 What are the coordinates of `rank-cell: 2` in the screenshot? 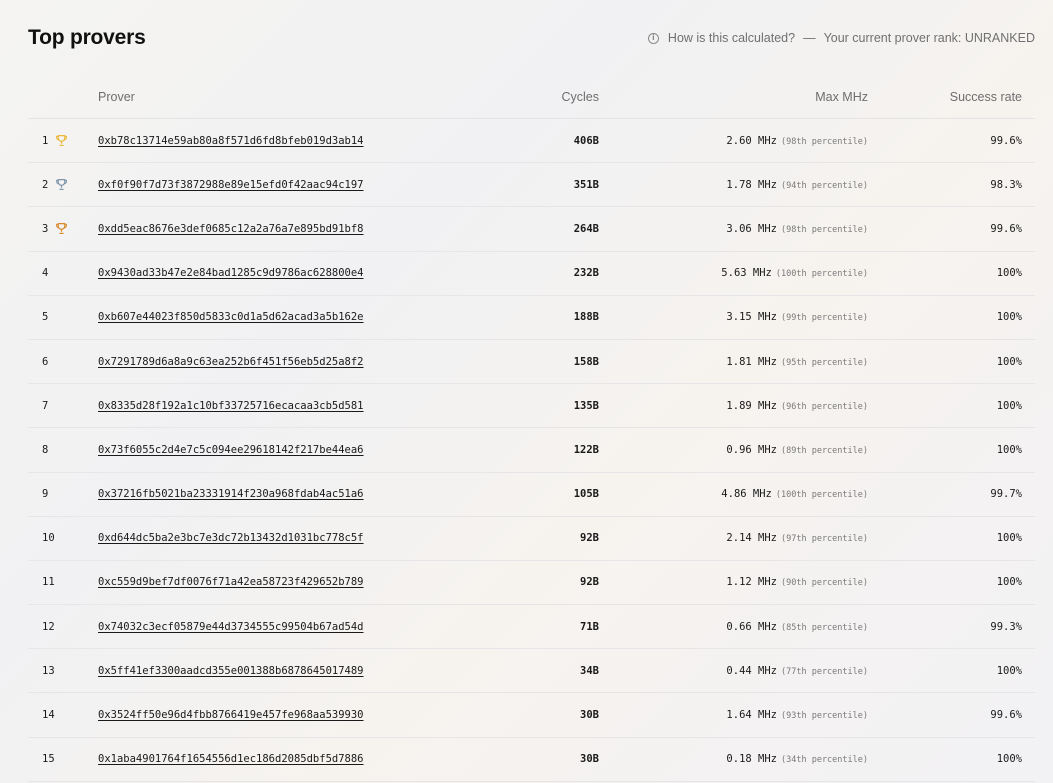 It's located at (63, 184).